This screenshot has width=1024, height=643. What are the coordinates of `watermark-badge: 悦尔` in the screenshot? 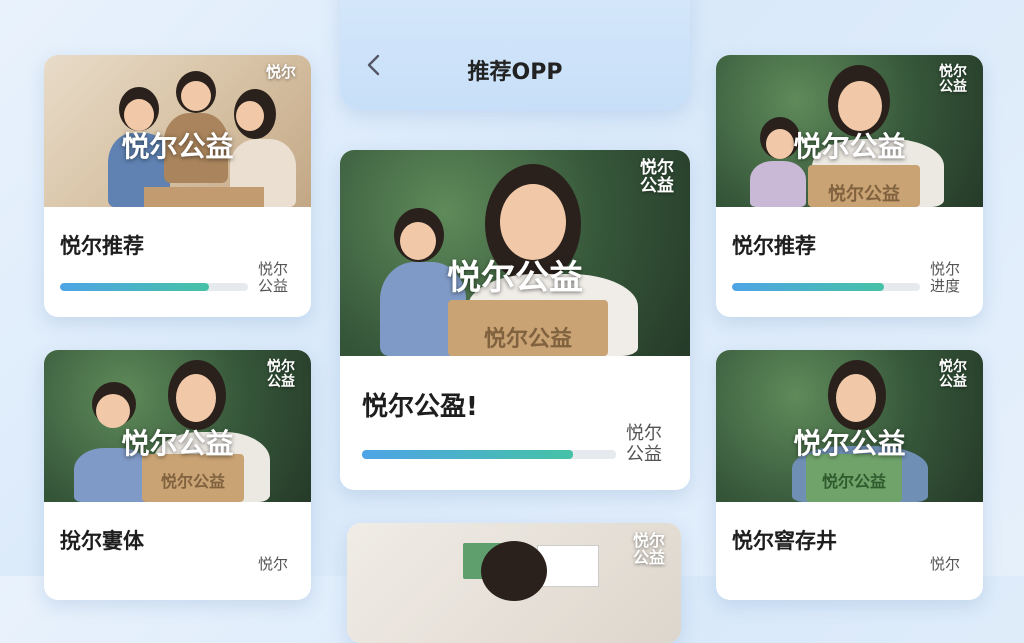 It's located at (280, 72).